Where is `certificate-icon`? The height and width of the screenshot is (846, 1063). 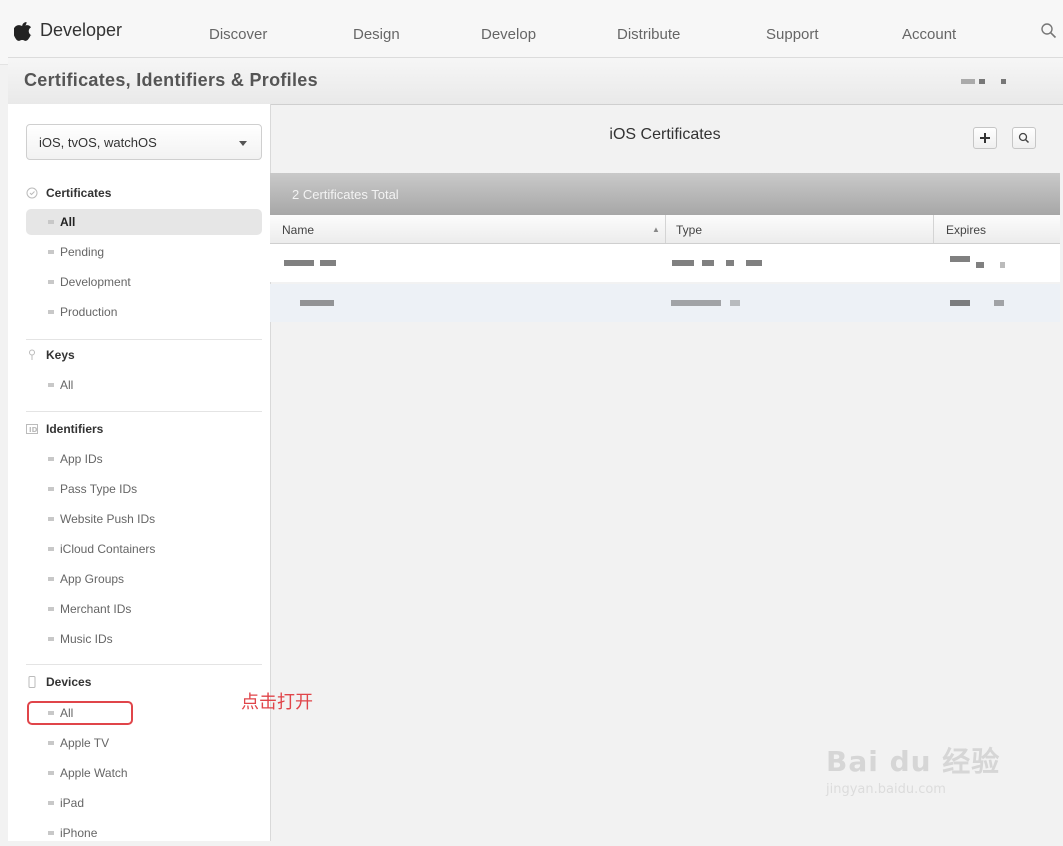 certificate-icon is located at coordinates (32, 193).